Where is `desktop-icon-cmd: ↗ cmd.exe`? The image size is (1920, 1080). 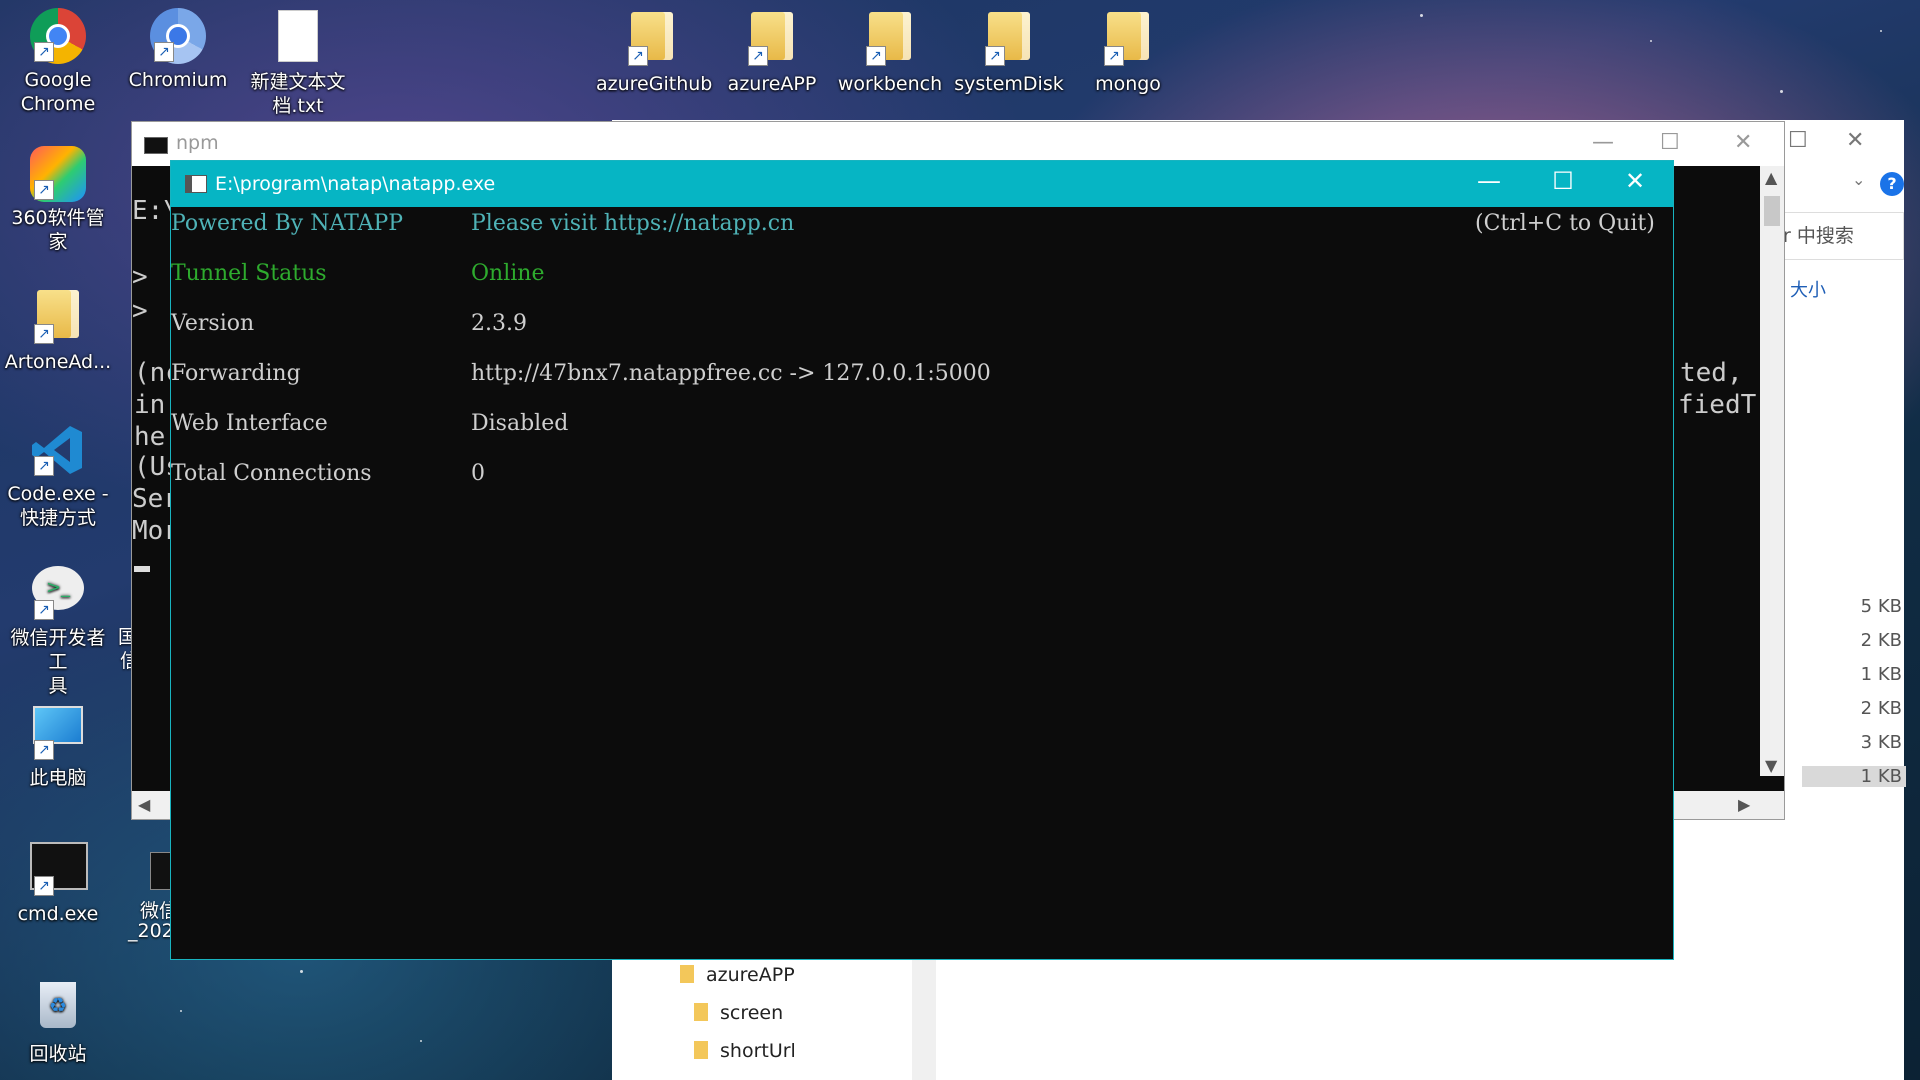 desktop-icon-cmd: ↗ cmd.exe is located at coordinates (58, 882).